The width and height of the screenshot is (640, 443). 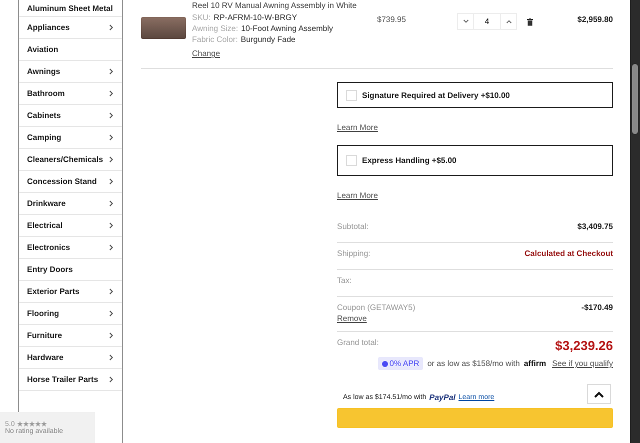 What do you see at coordinates (31, 424) in the screenshot?
I see `stars-icon` at bounding box center [31, 424].